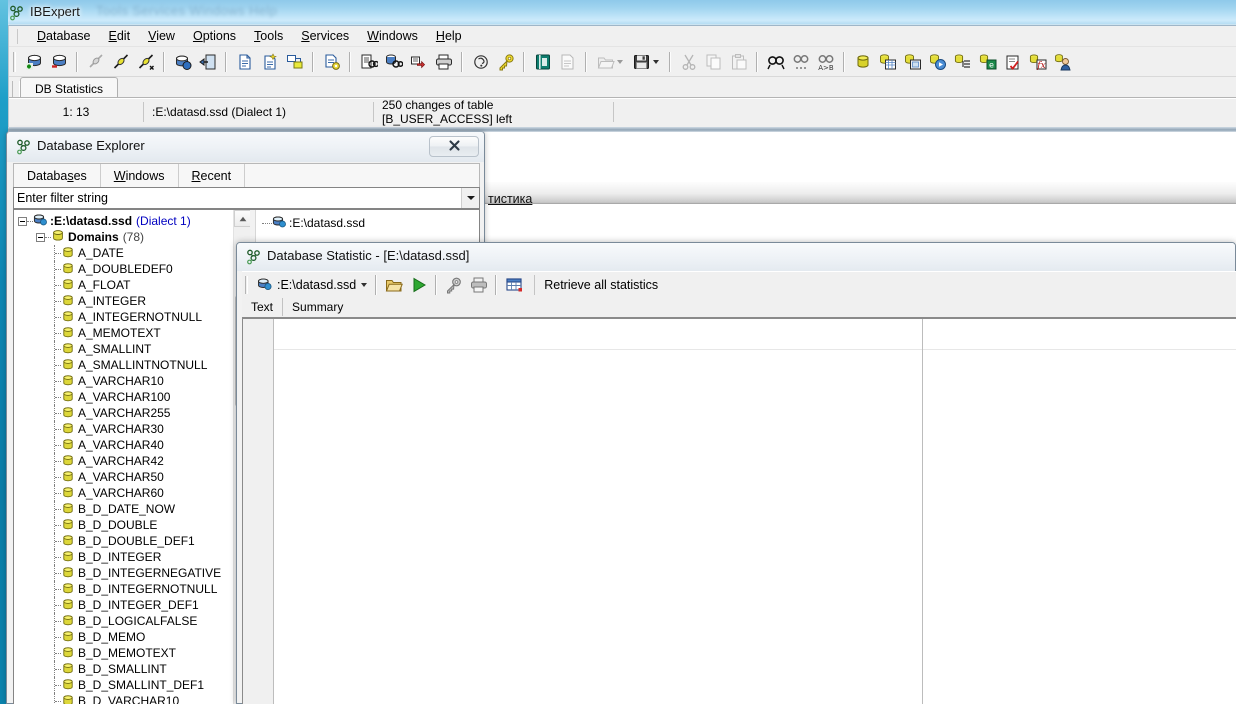 Image resolution: width=1236 pixels, height=704 pixels. What do you see at coordinates (1012, 61) in the screenshot?
I see `new-generator-icon` at bounding box center [1012, 61].